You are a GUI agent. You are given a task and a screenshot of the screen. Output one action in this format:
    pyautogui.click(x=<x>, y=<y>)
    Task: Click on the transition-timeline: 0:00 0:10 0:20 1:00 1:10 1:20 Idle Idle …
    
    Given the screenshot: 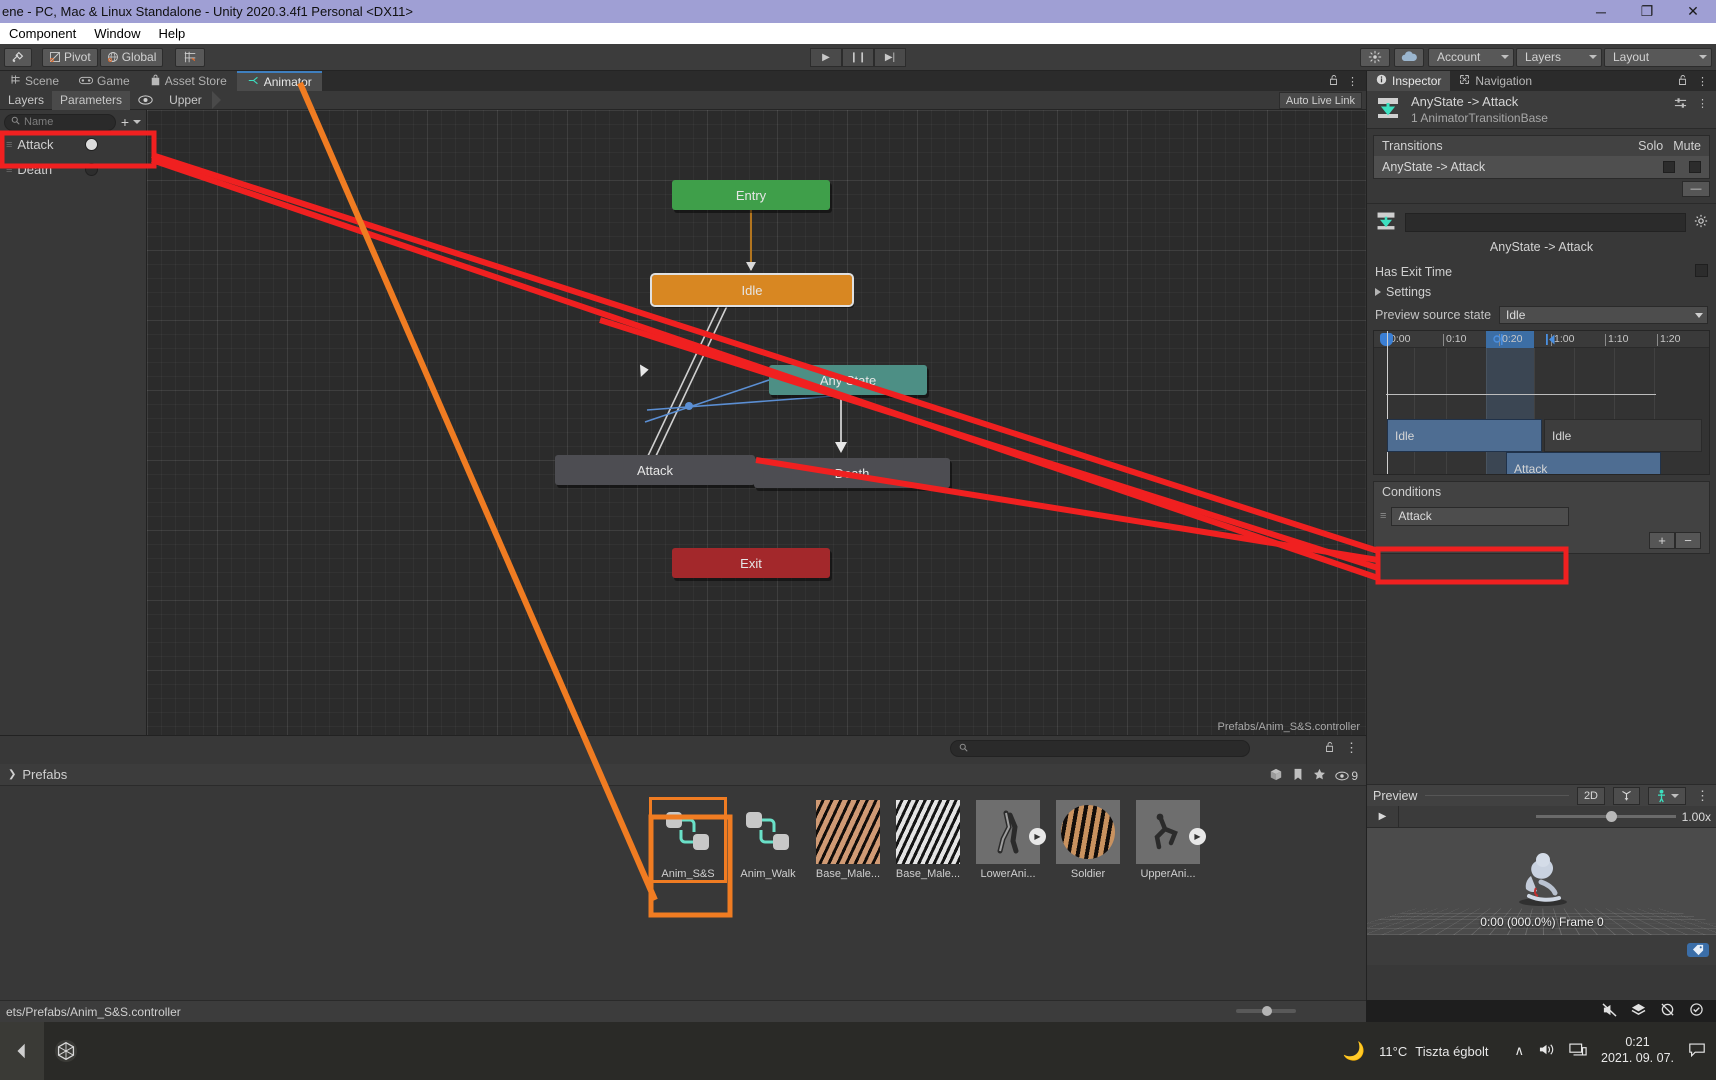 What is the action you would take?
    pyautogui.click(x=1541, y=402)
    